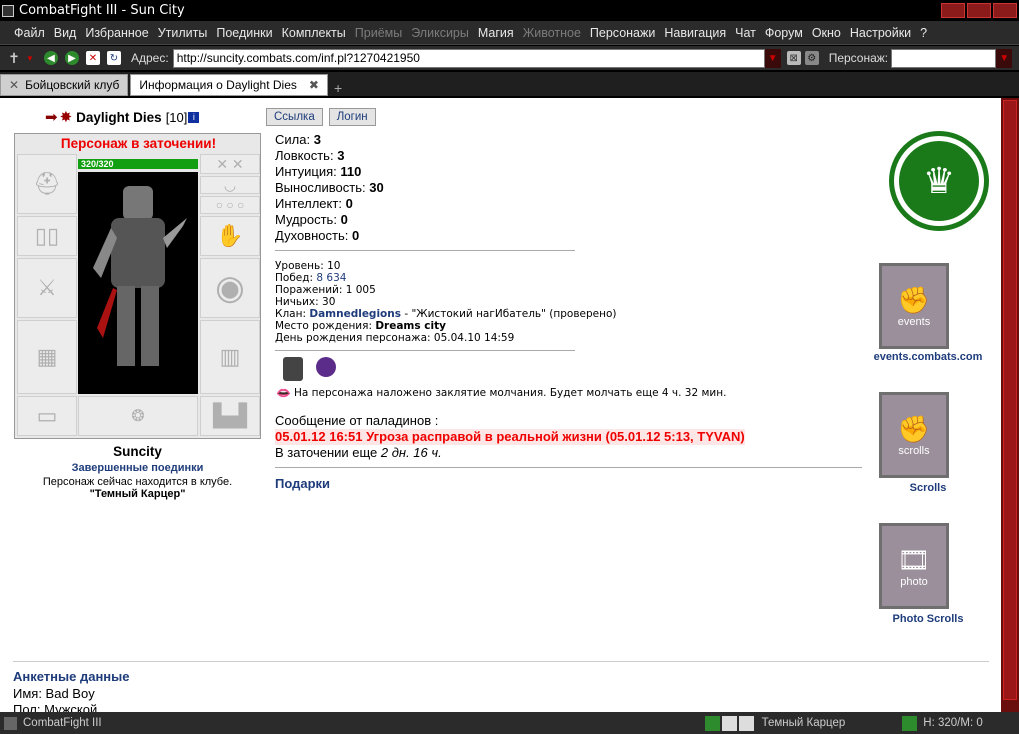 This screenshot has height=734, width=1019. What do you see at coordinates (729, 723) in the screenshot?
I see `doc-status-icon` at bounding box center [729, 723].